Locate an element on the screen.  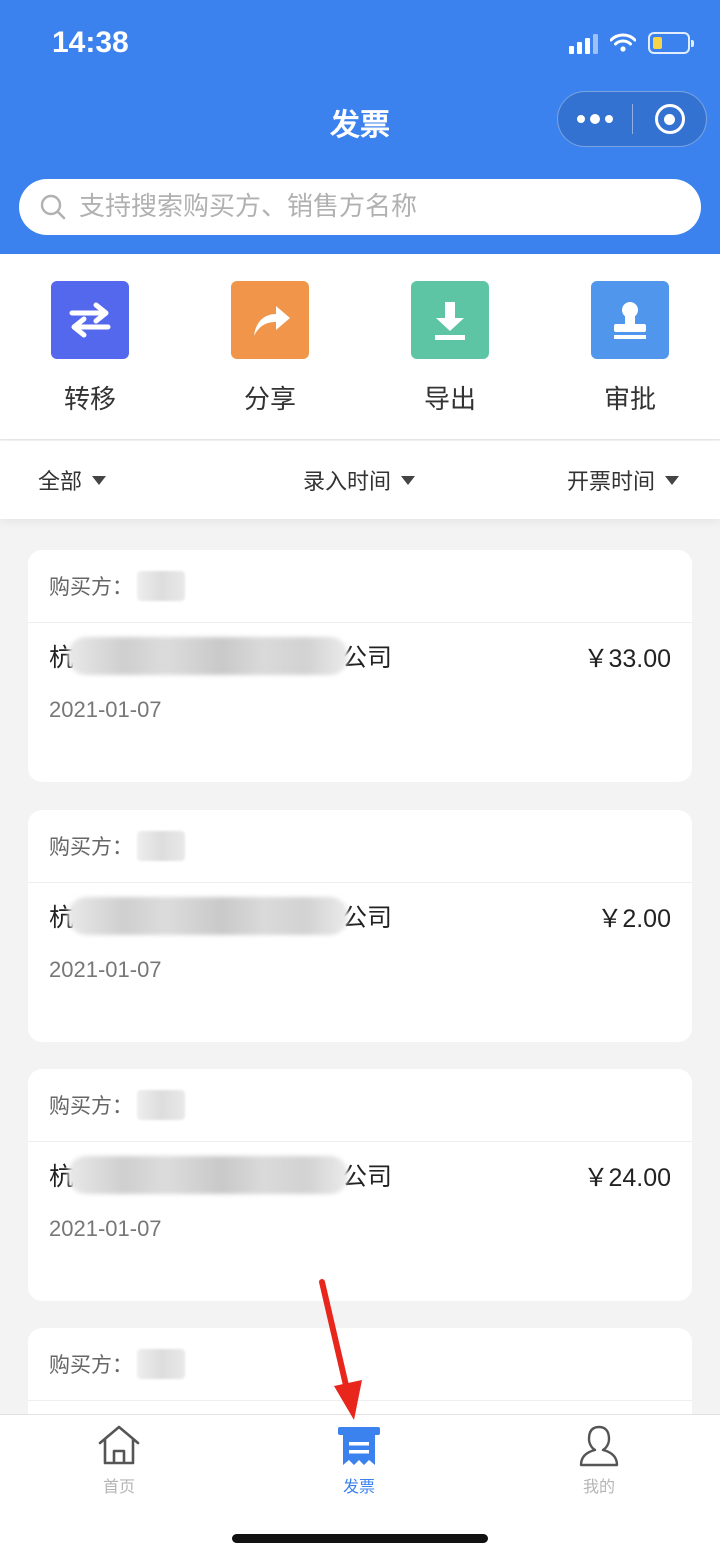
filter-label: 全部 is located at coordinates (60, 482).